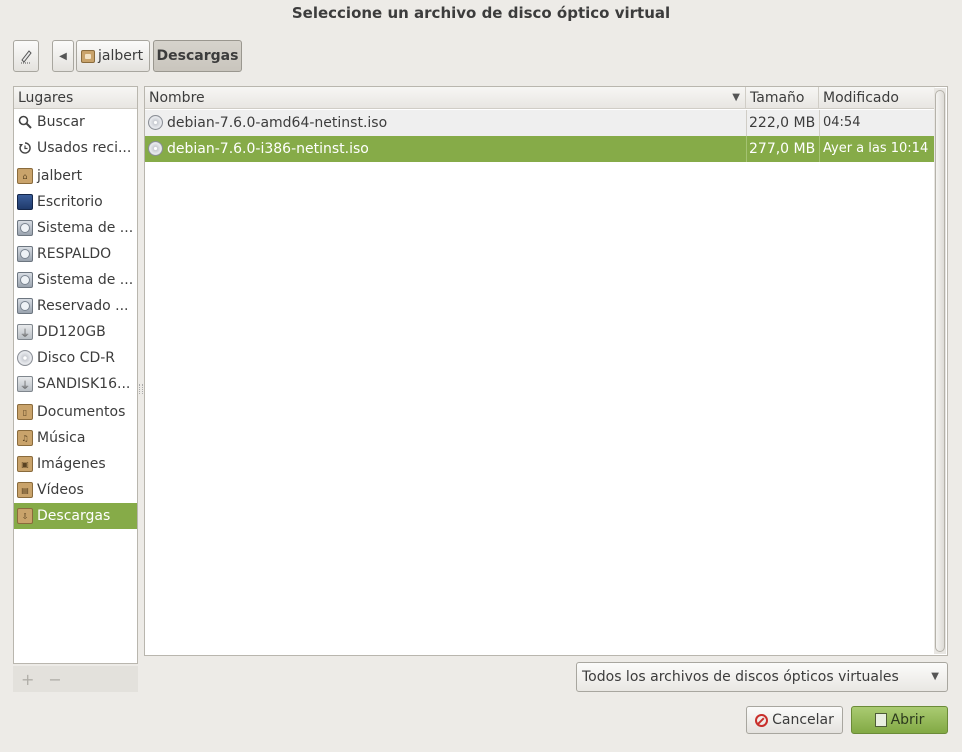 Image resolution: width=962 pixels, height=752 pixels. What do you see at coordinates (268, 149) in the screenshot?
I see `file-name: debian-7.6.0-i386-netinst.iso` at bounding box center [268, 149].